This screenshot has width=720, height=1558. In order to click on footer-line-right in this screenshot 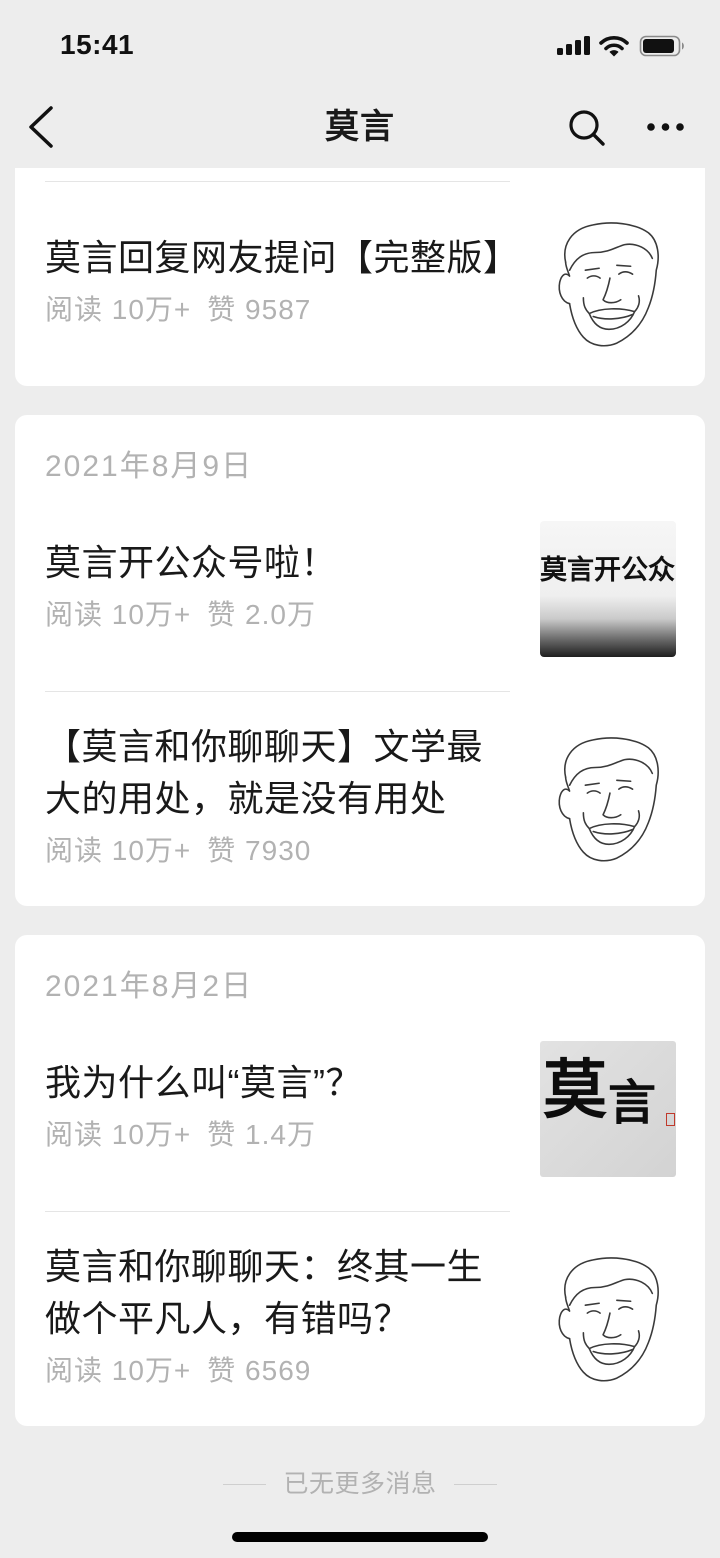, I will do `click(475, 1484)`.